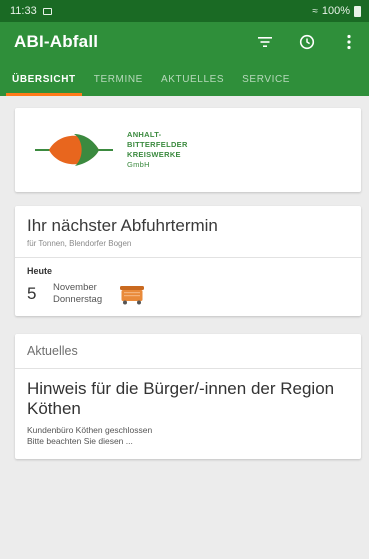 The image size is (369, 559). Describe the element at coordinates (44, 79) in the screenshot. I see `tab-uebersicht: ÜBERSICHT` at that location.